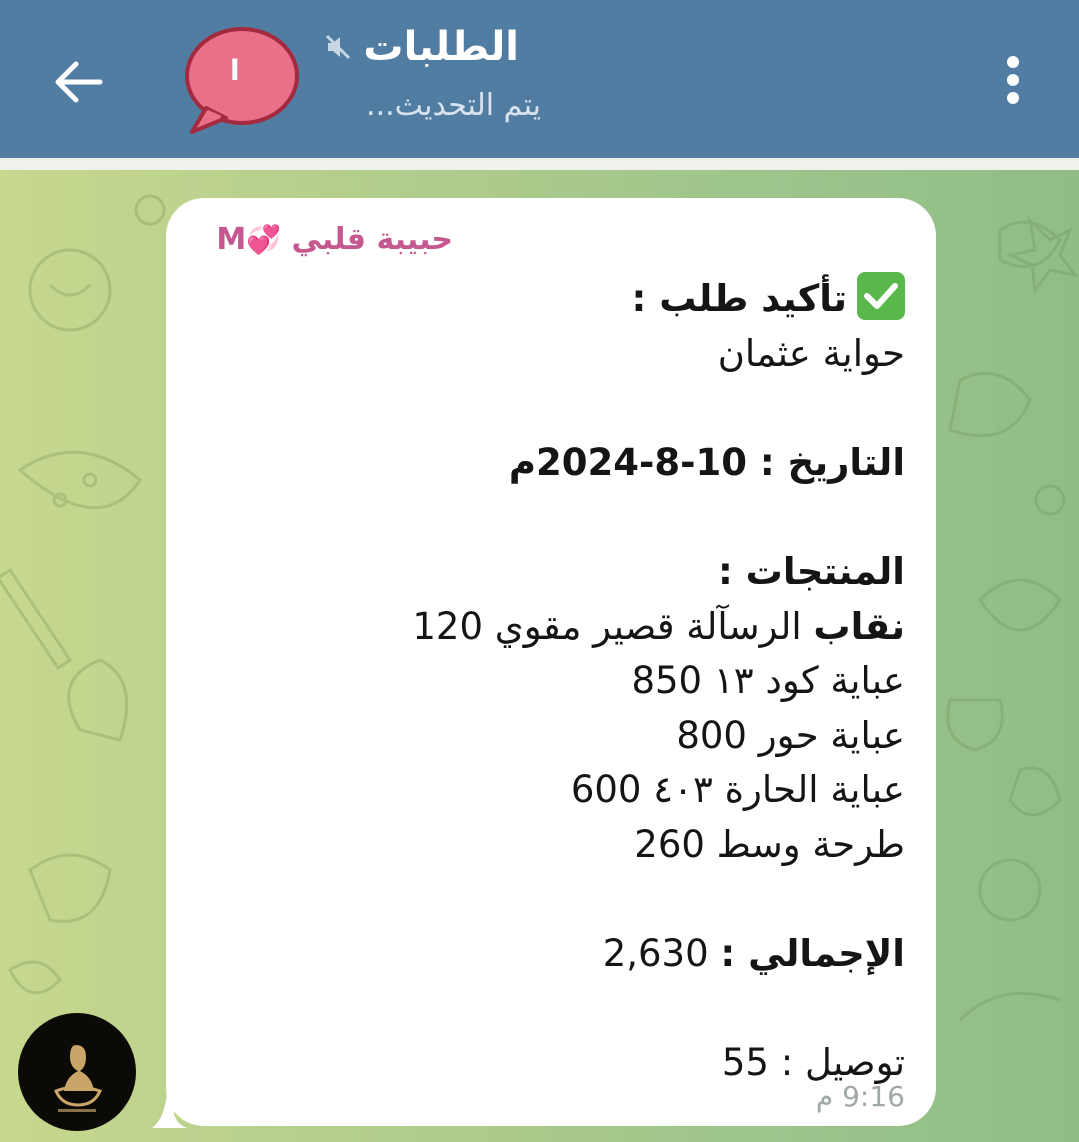  I want to click on products-label: المنتجات :, so click(811, 571).